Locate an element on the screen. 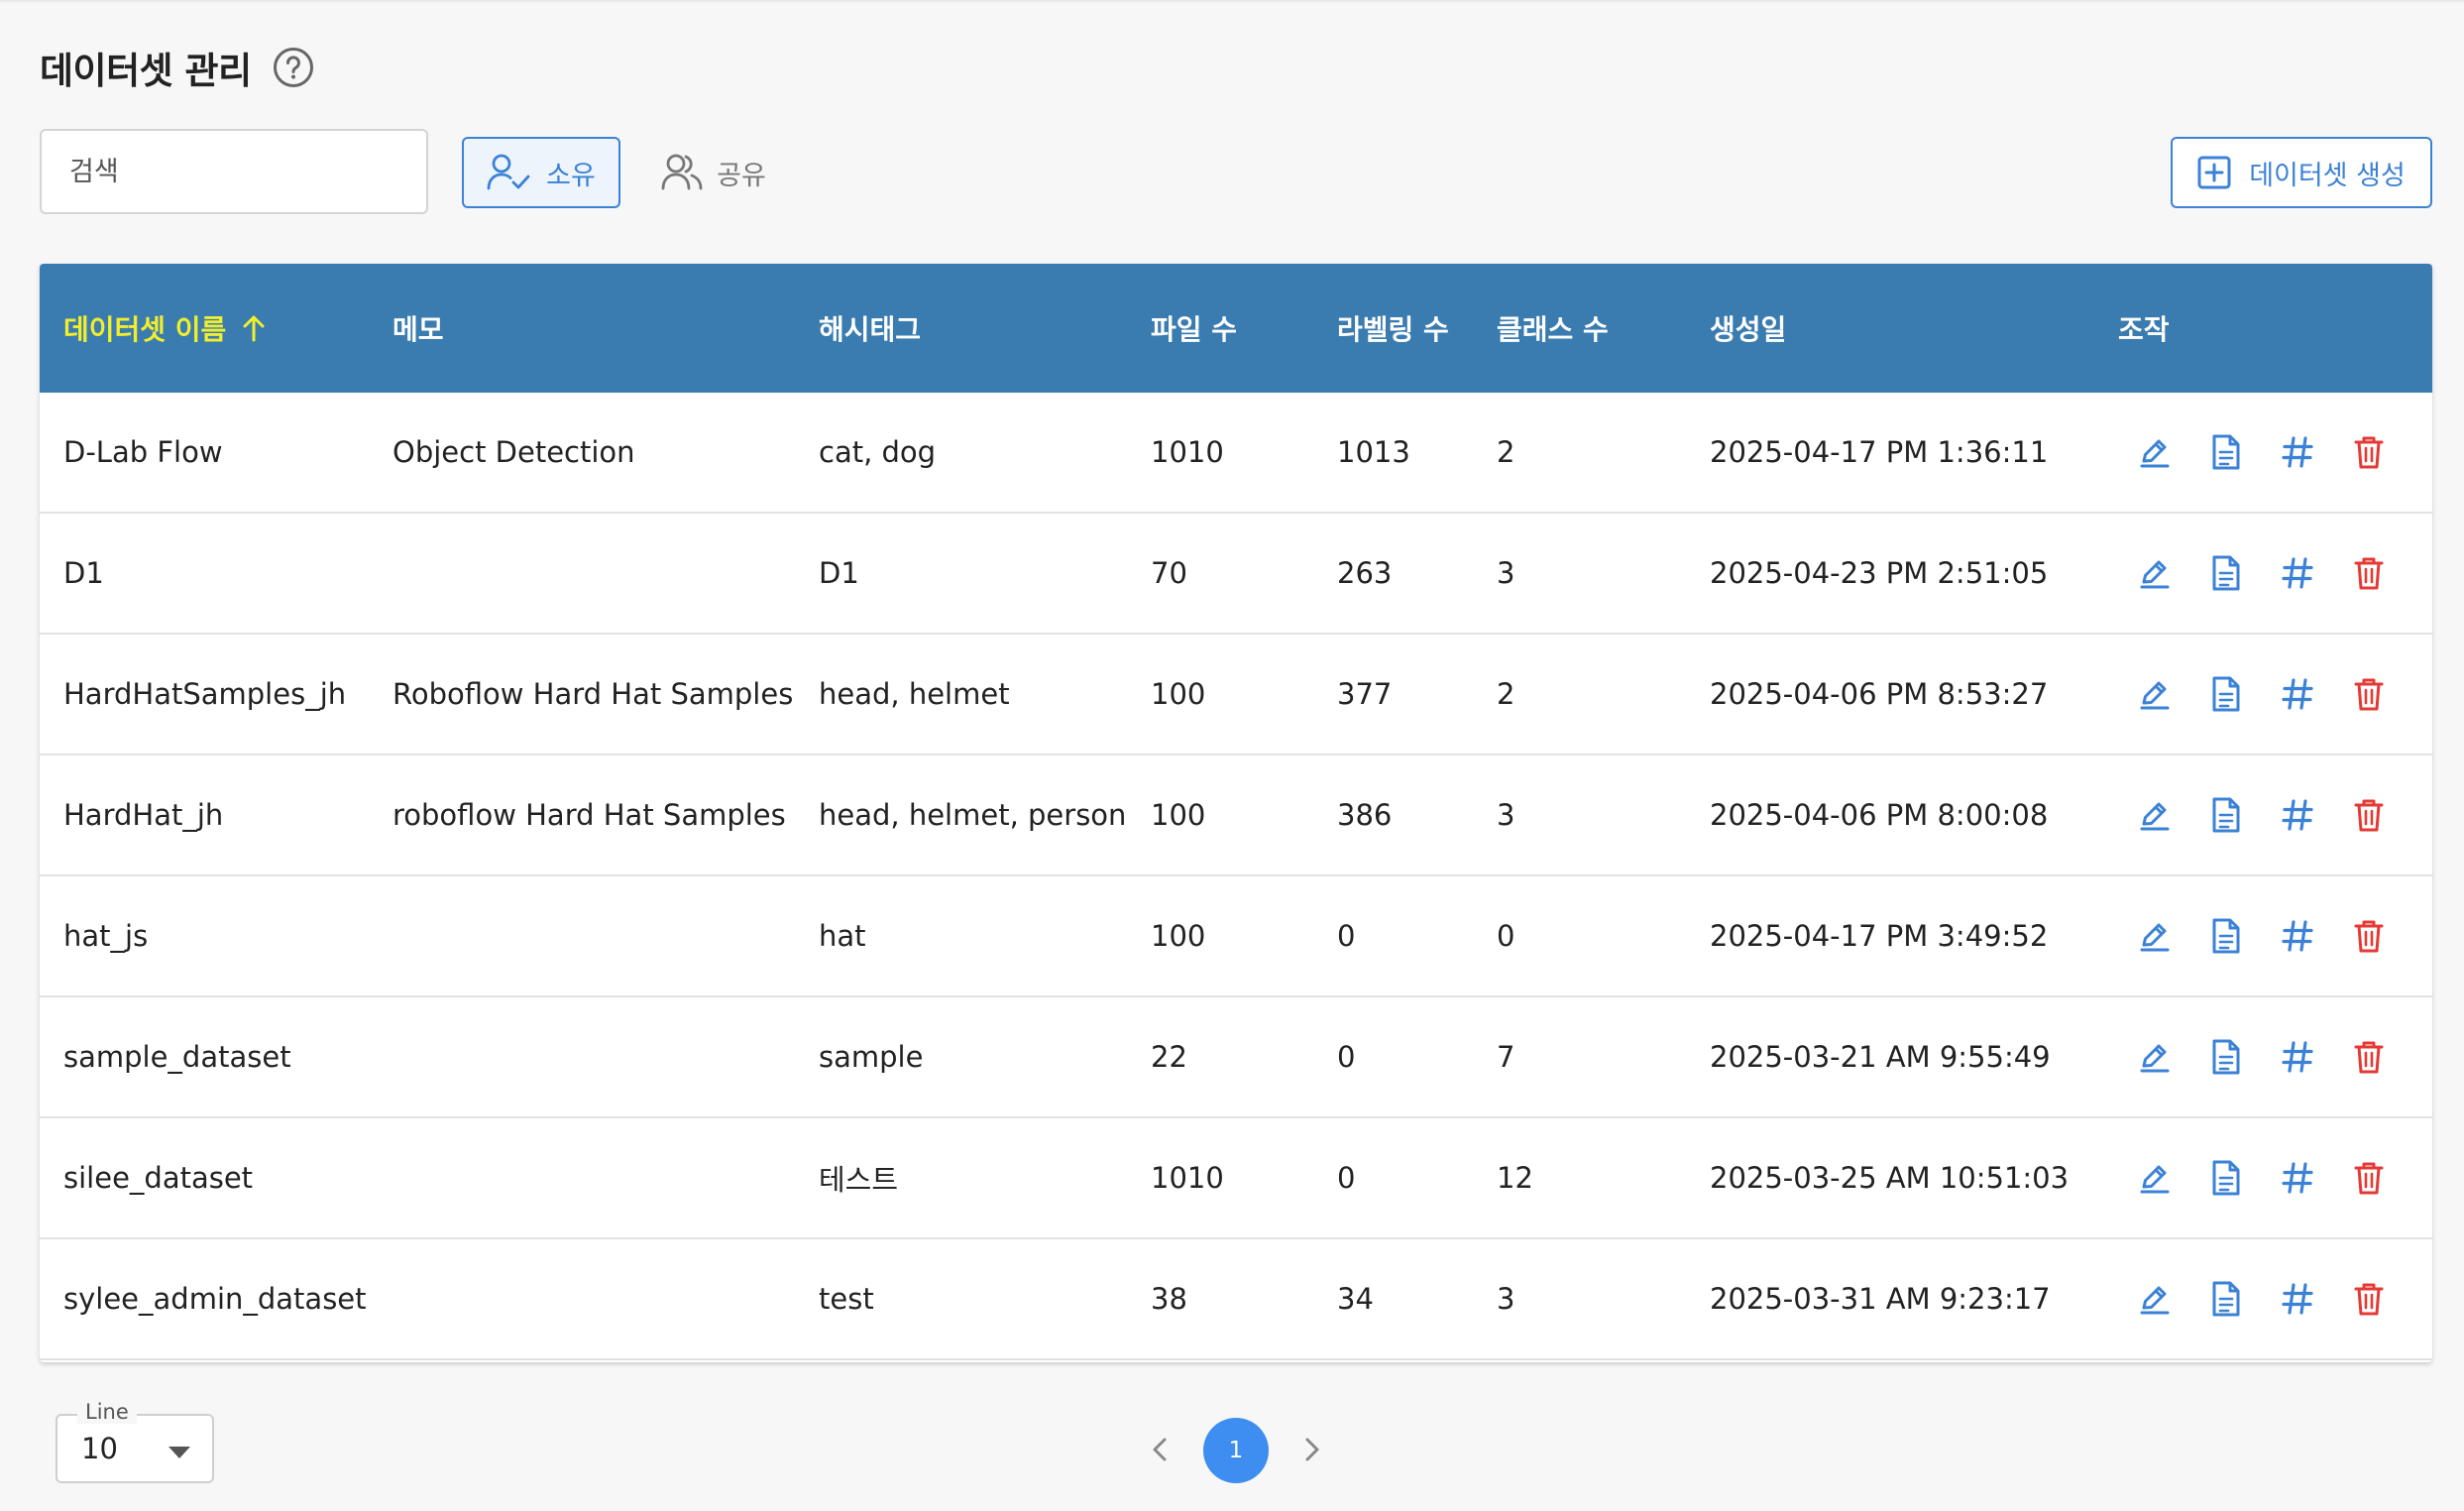 The width and height of the screenshot is (2464, 1511). header-classes: 클래스 수 is located at coordinates (1553, 328).